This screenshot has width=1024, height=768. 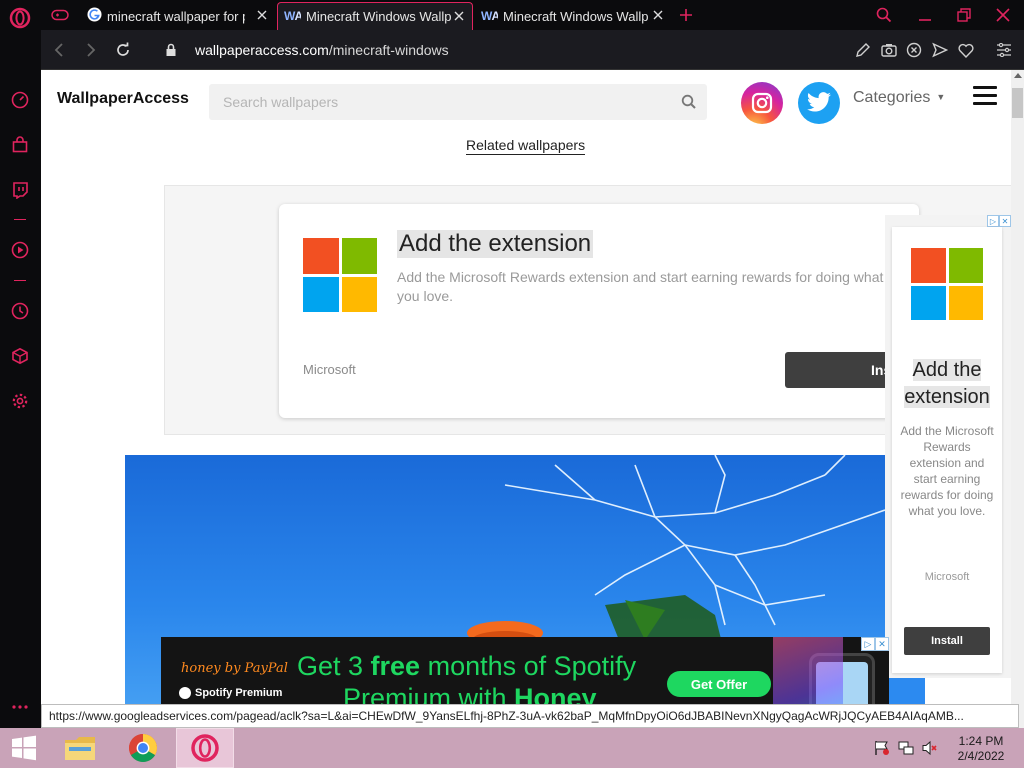 What do you see at coordinates (20, 707) in the screenshot?
I see `more-dots-icon` at bounding box center [20, 707].